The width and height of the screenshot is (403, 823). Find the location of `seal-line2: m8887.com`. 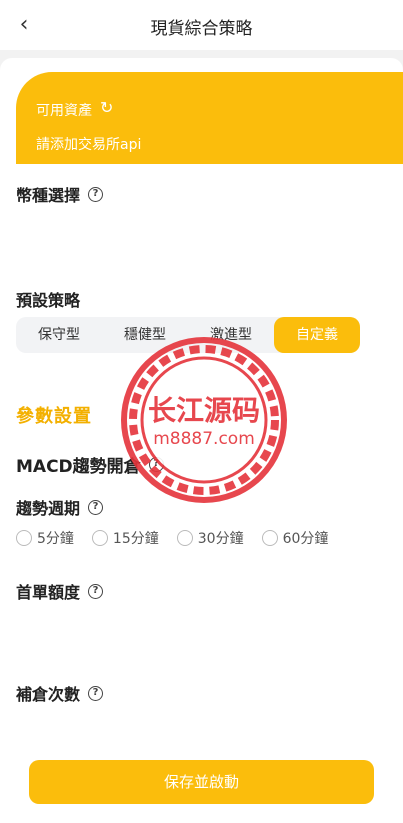

seal-line2: m8887.com is located at coordinates (204, 439).